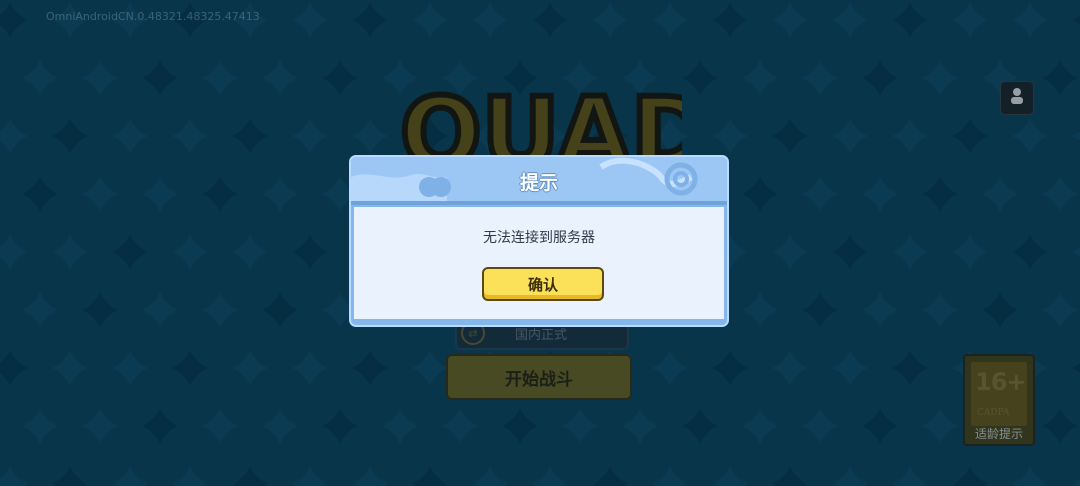 The height and width of the screenshot is (486, 1080). I want to click on dialog-title: 提示, so click(538, 183).